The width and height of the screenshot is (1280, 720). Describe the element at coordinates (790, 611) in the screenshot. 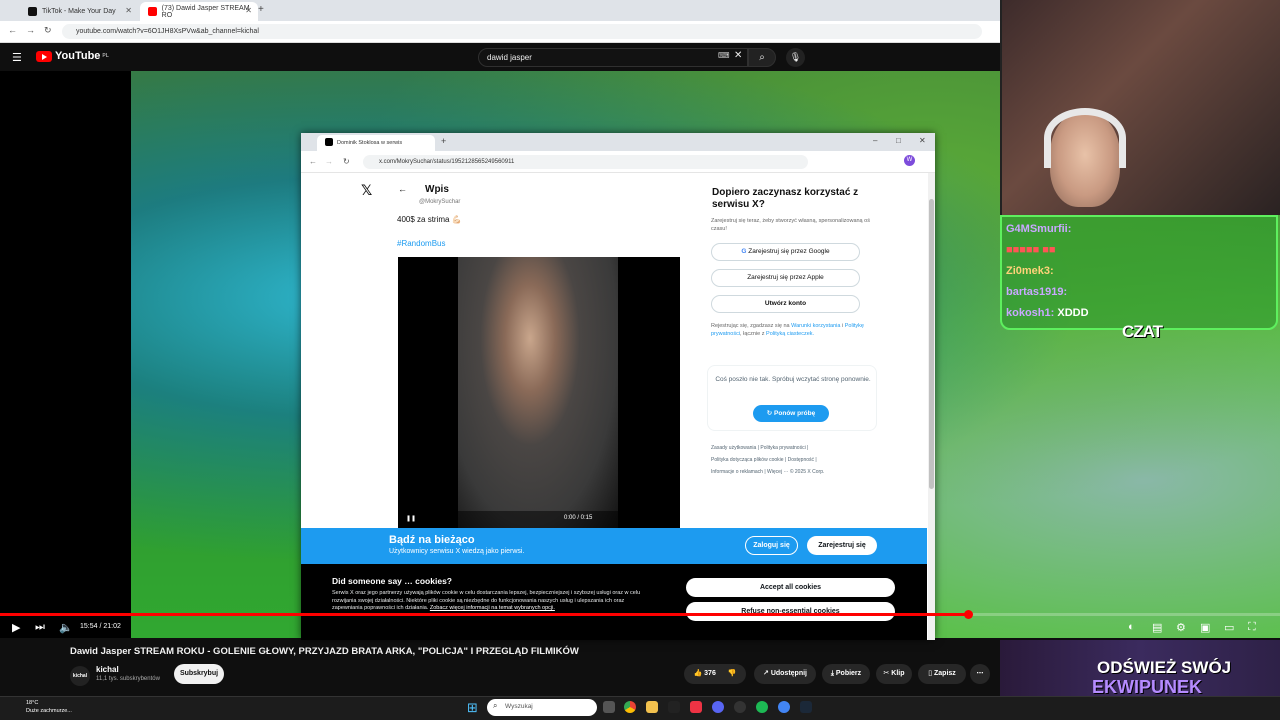

I see `refuse-cookies-button: Refuse non-essential cookies` at that location.